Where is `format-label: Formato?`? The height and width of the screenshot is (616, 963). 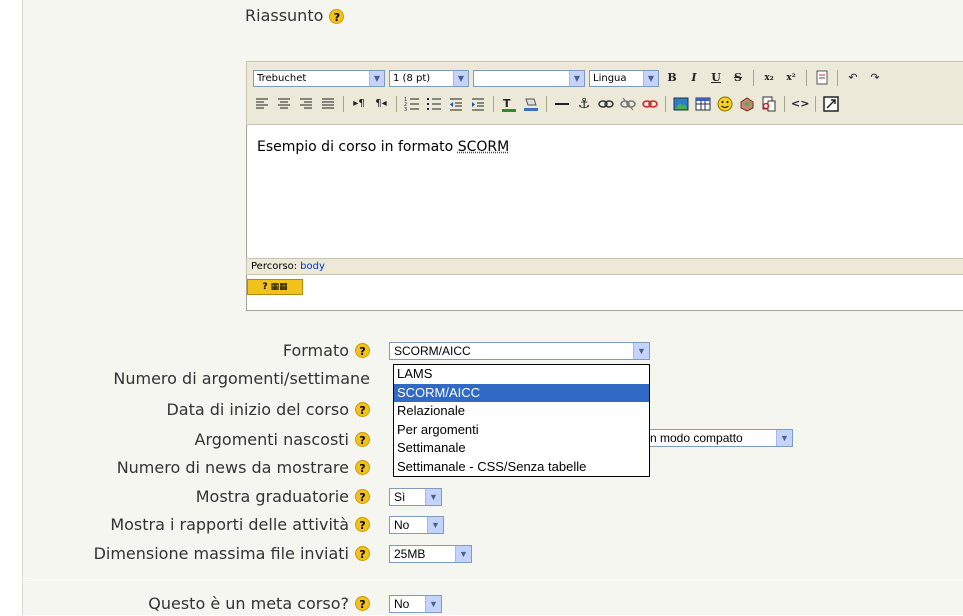 format-label: Formato? is located at coordinates (326, 350).